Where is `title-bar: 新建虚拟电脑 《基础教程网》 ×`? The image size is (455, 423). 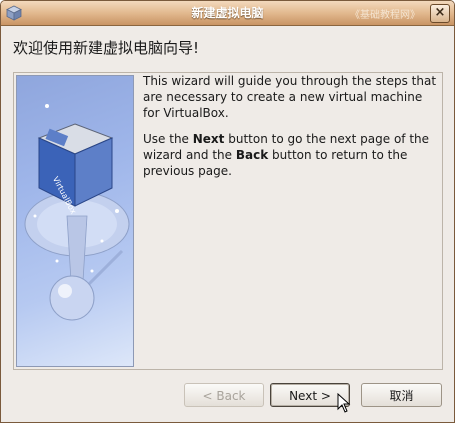
title-bar: 新建虚拟电脑 《基础教程网》 × is located at coordinates (227, 13).